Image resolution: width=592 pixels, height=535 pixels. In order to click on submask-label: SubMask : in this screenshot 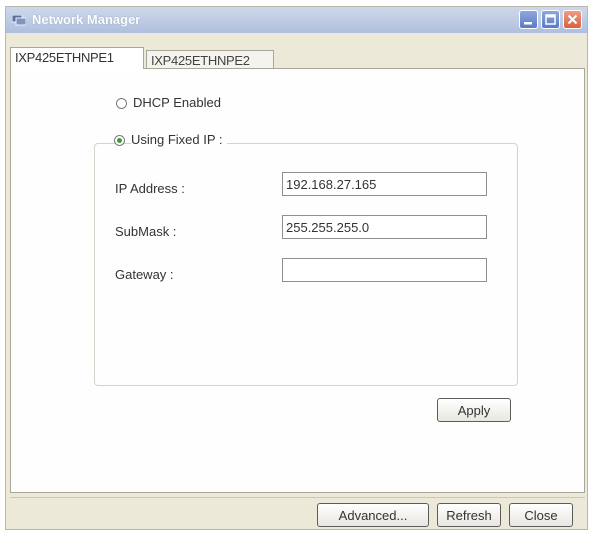, I will do `click(146, 231)`.